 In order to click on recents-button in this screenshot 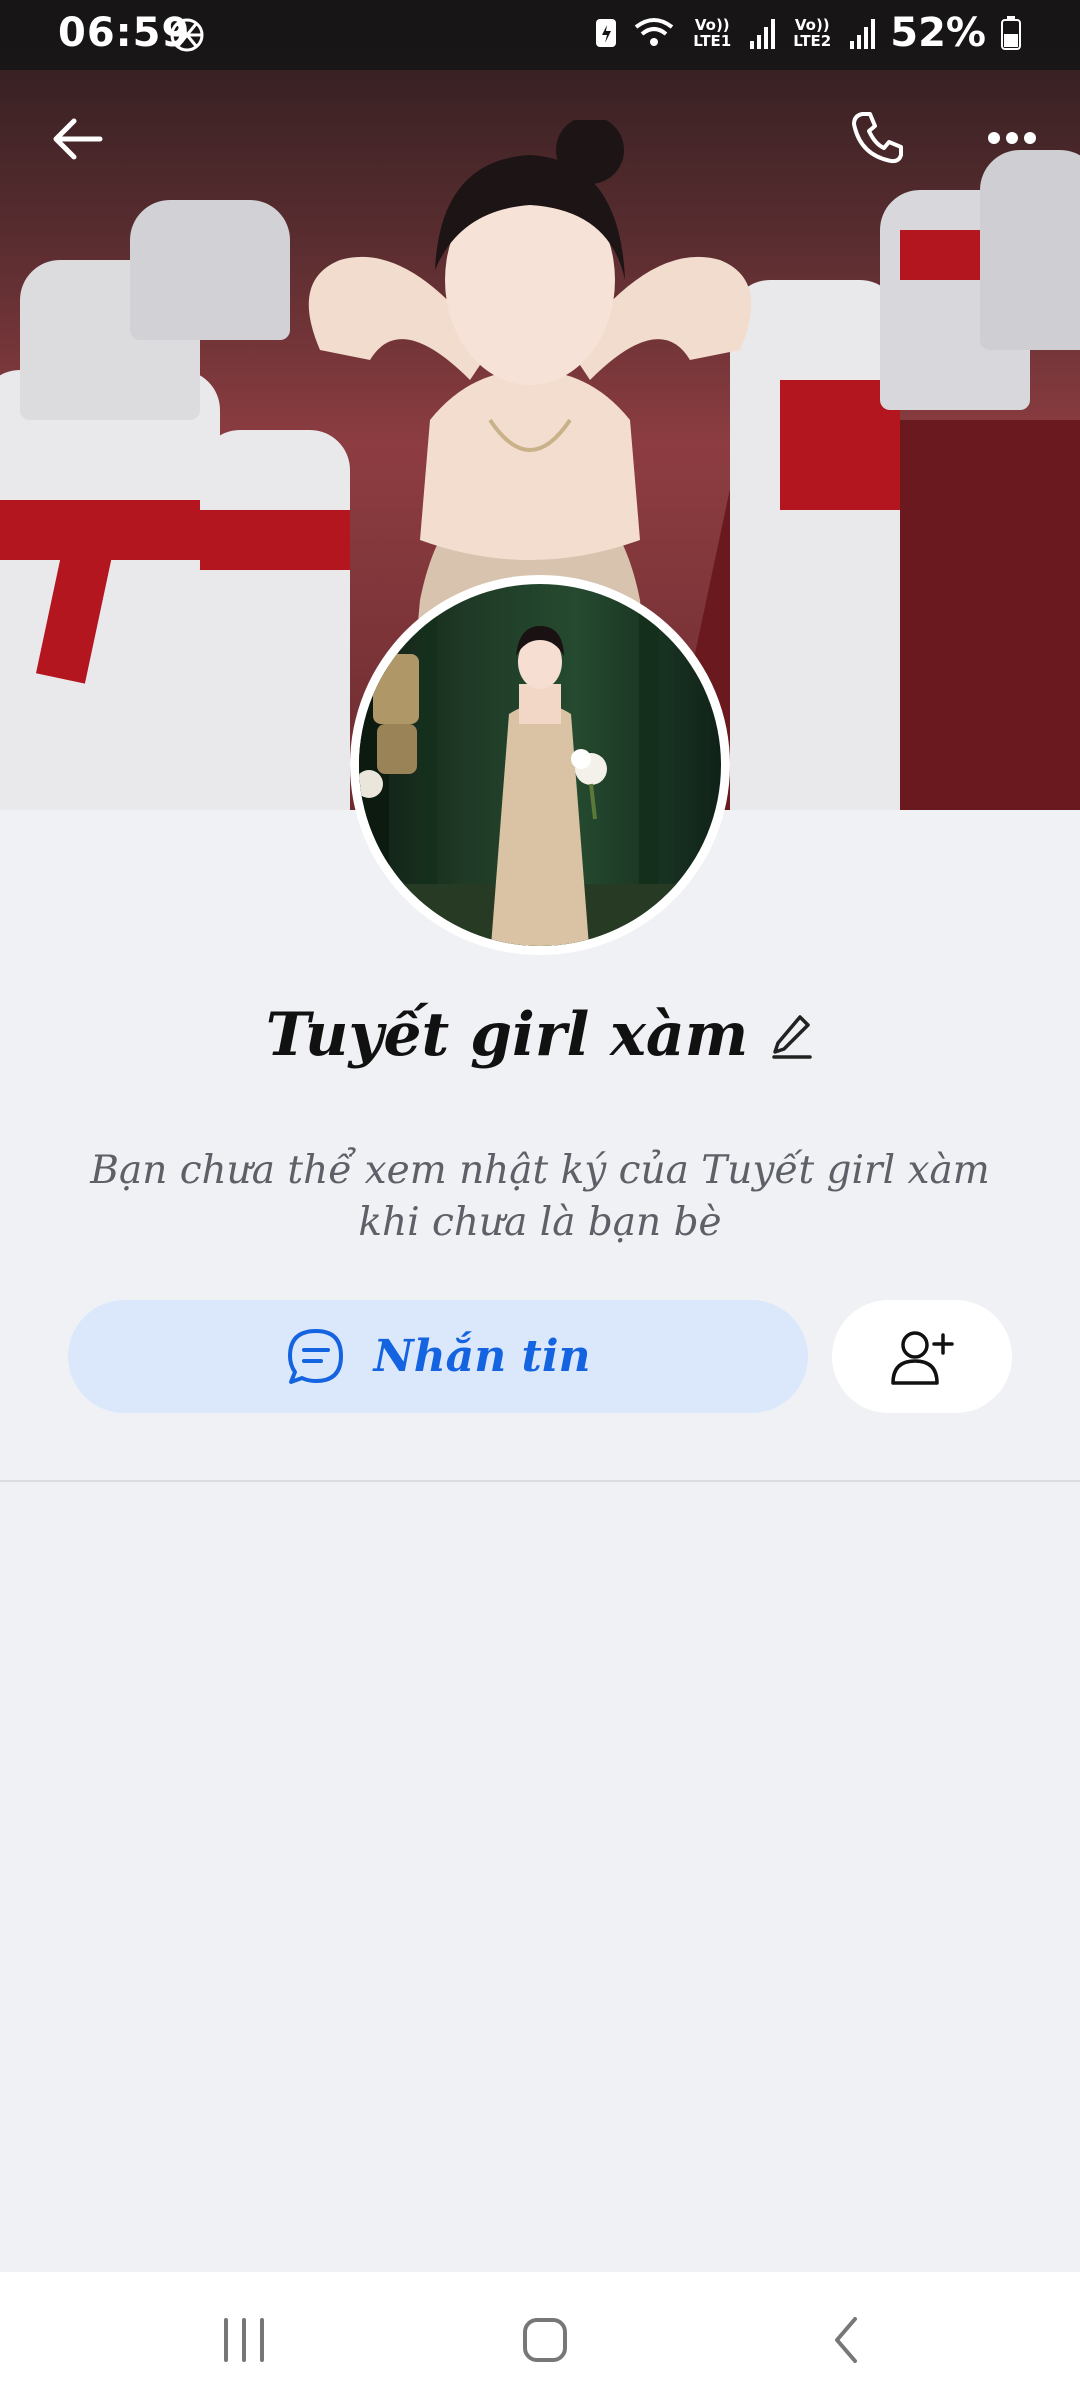, I will do `click(244, 2340)`.